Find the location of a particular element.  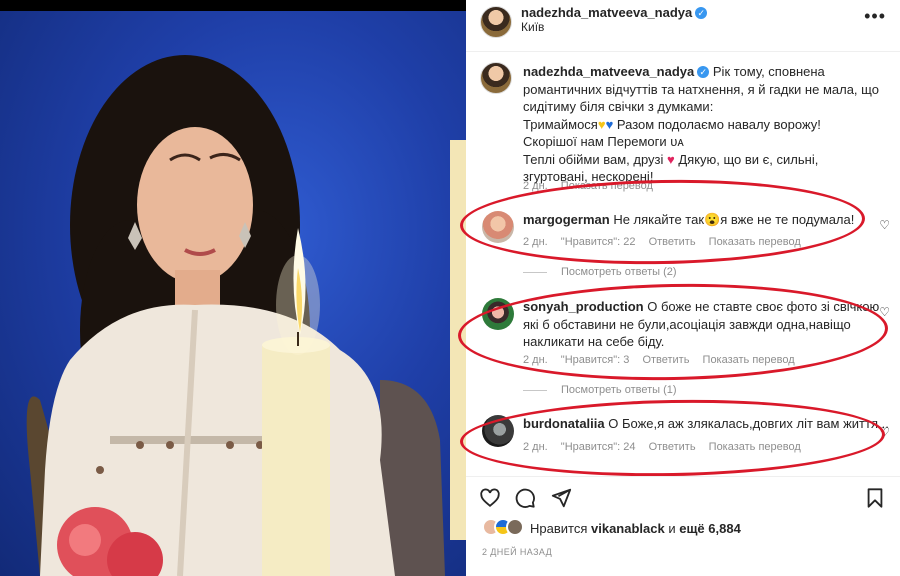

action-bar is located at coordinates (683, 494).